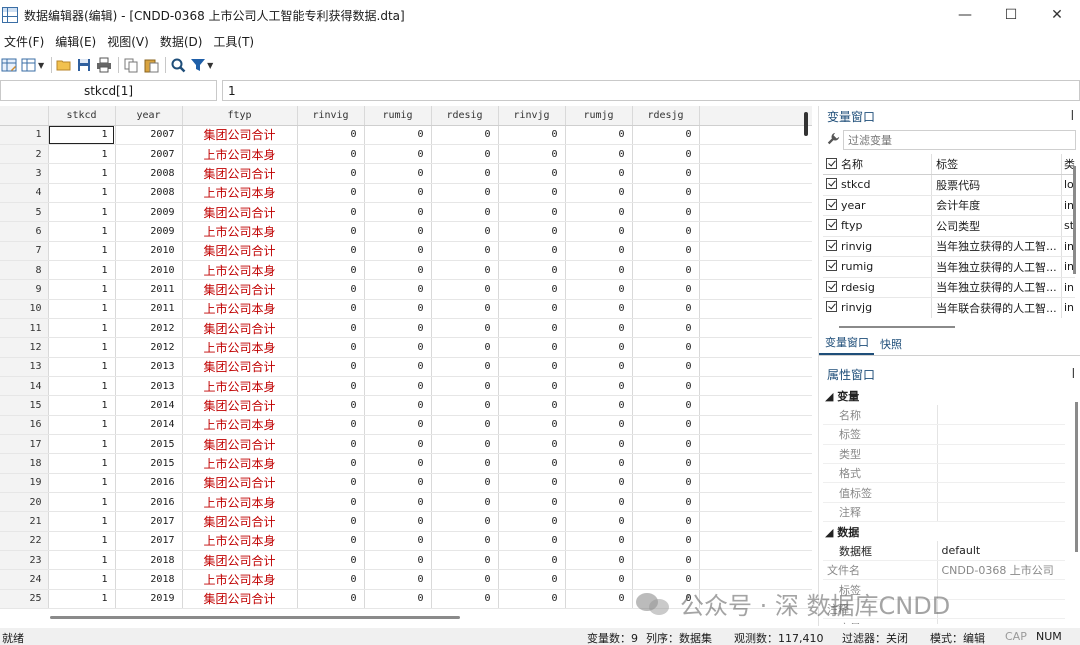  Describe the element at coordinates (996, 164) in the screenshot. I see `variables-label-header: 标签` at that location.